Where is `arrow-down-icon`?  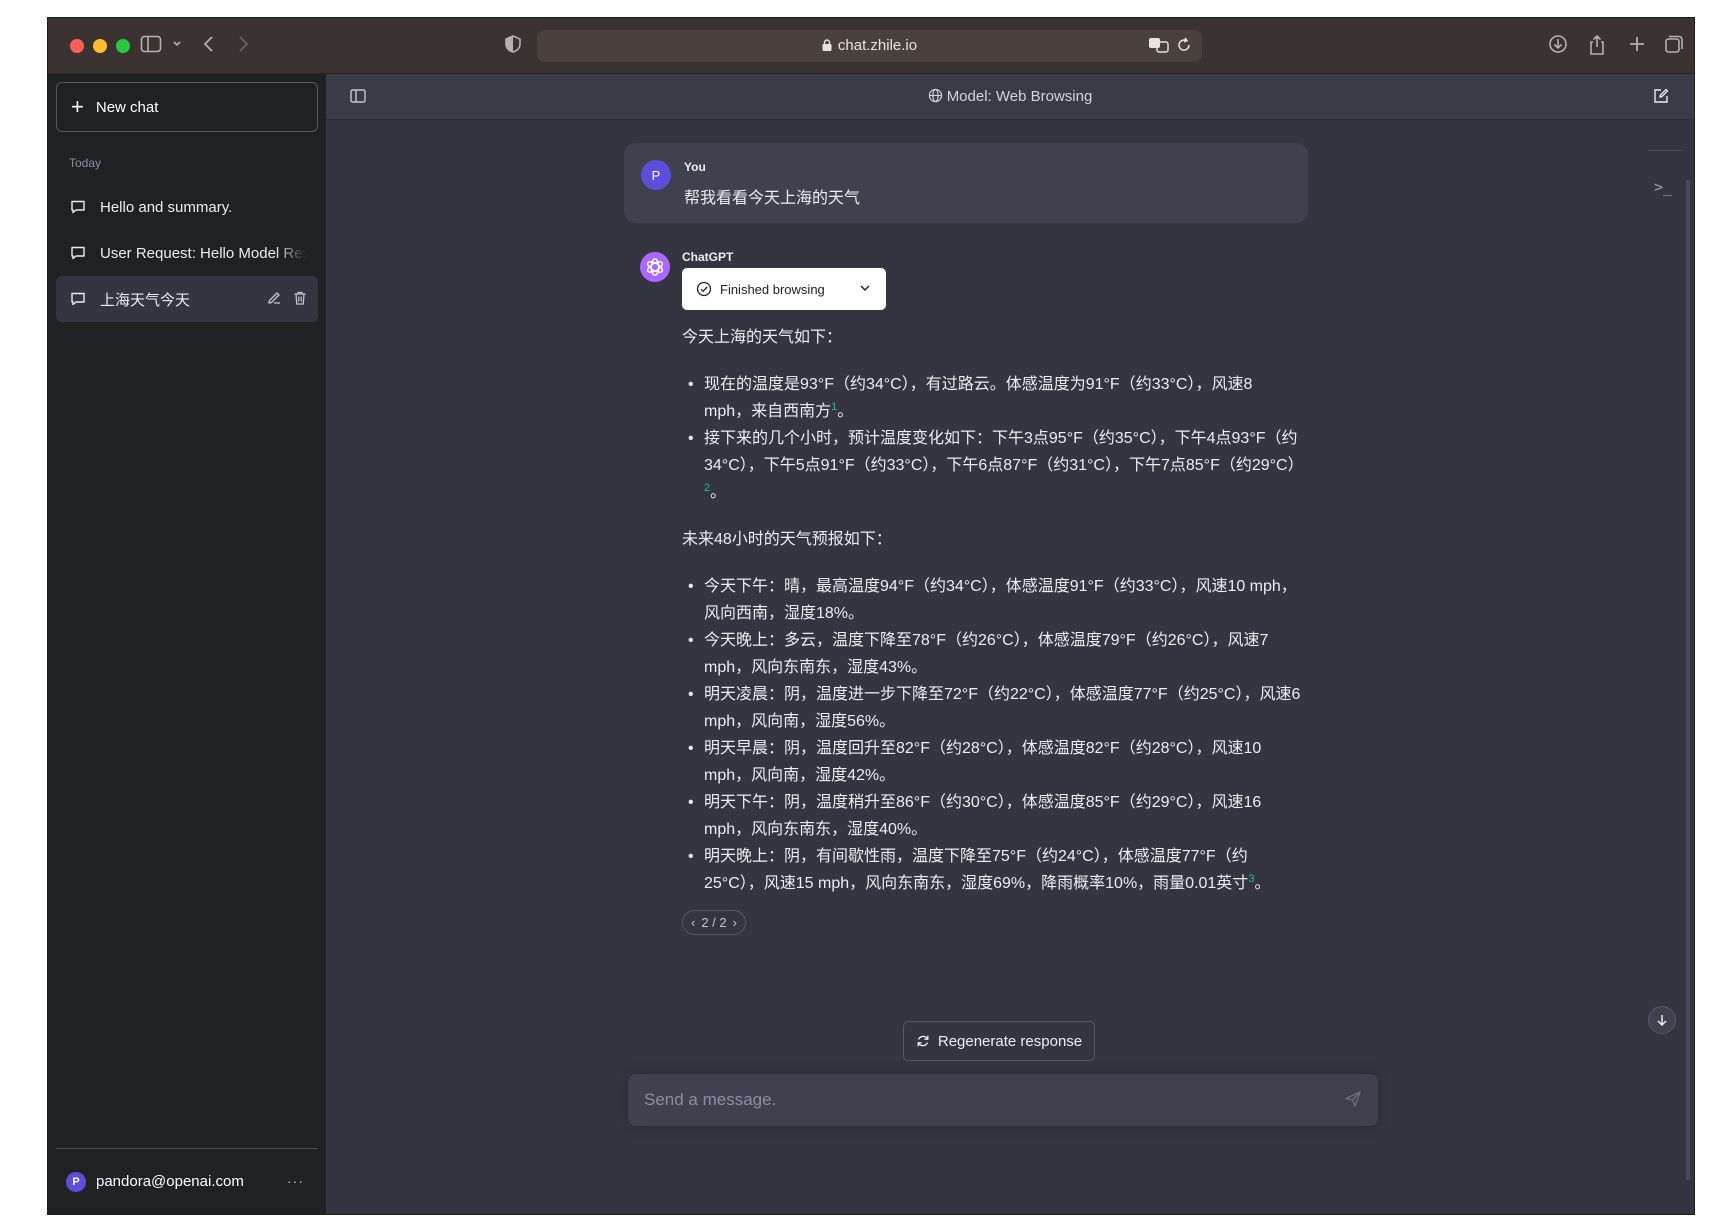 arrow-down-icon is located at coordinates (1662, 1021).